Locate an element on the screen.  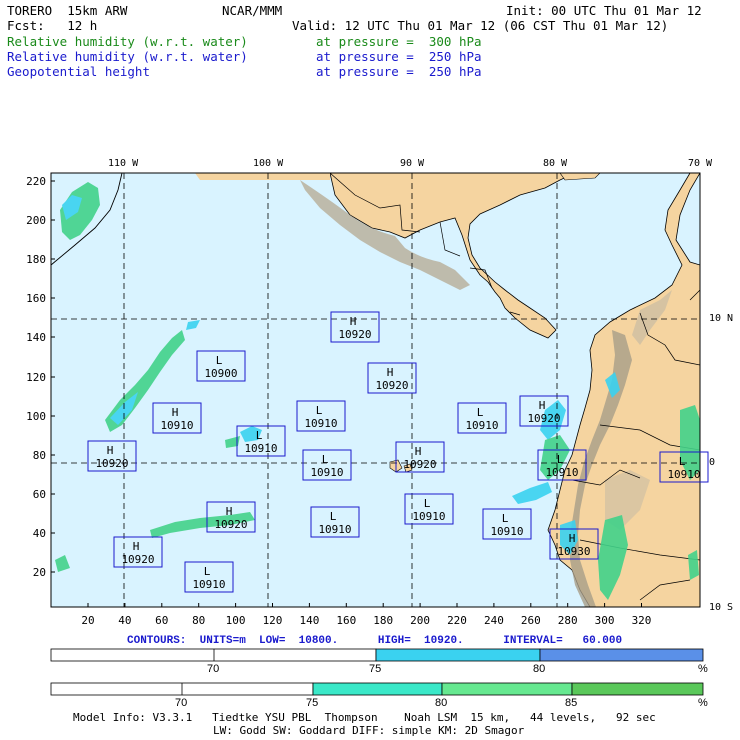
colorbar-rh300-label-pct: % is located at coordinates (703, 703).